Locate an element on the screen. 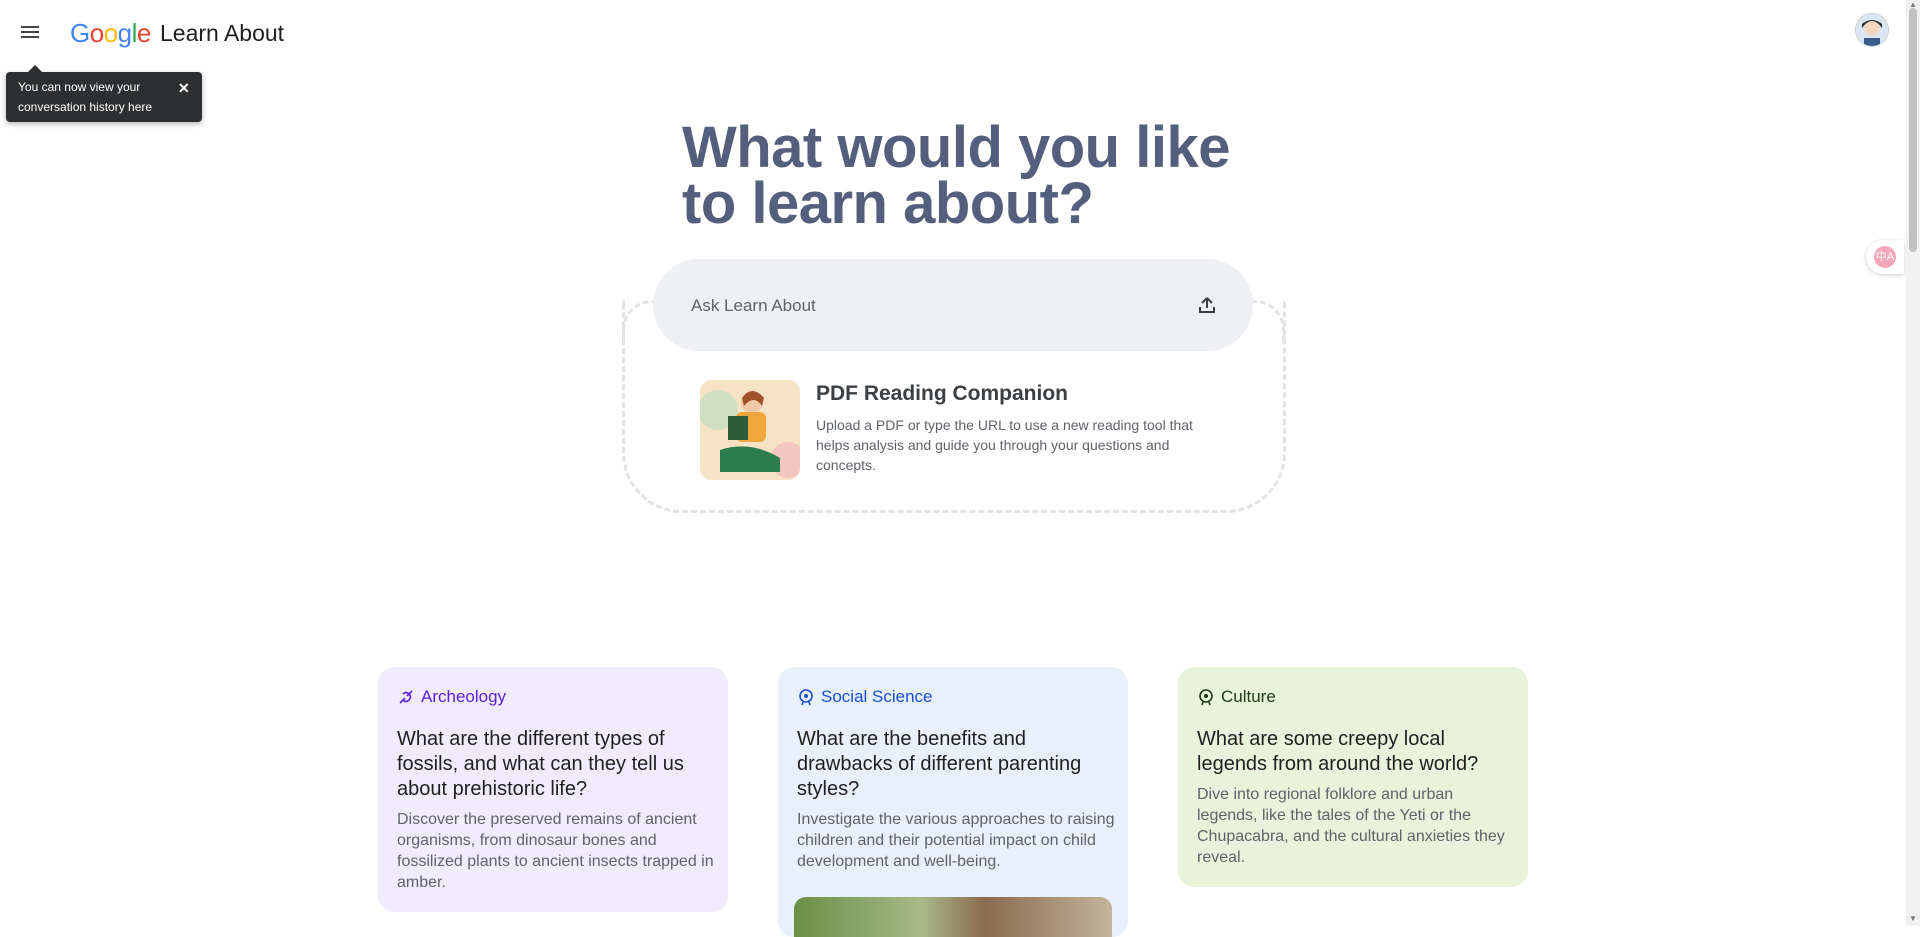 The height and width of the screenshot is (937, 1920). scroll-down-arrow-icon: ▼ is located at coordinates (1913, 918).